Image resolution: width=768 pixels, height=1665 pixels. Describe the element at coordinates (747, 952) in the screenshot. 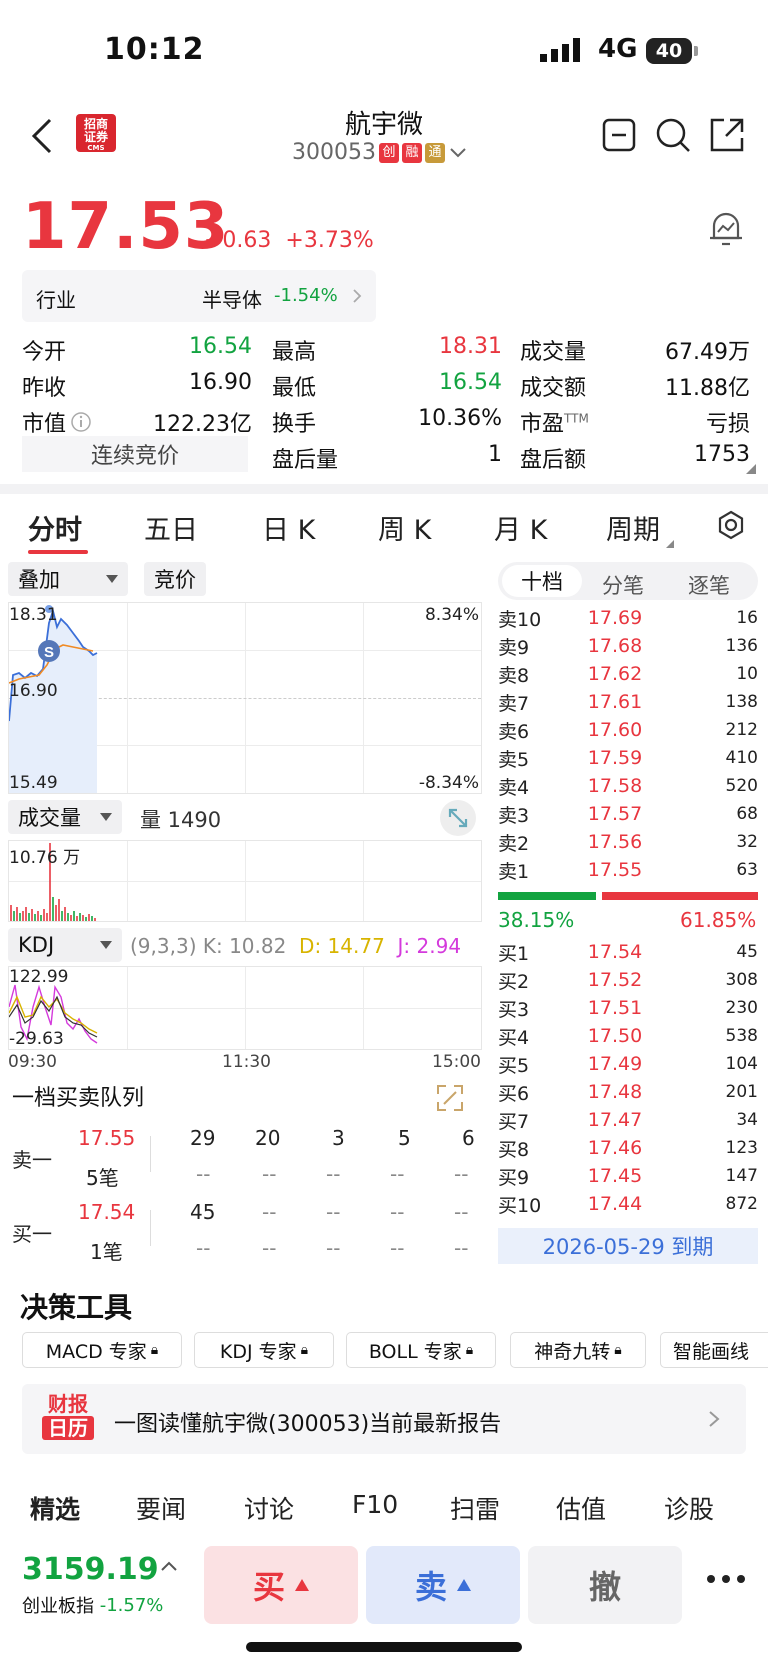

I see `book-cell: 45` at that location.